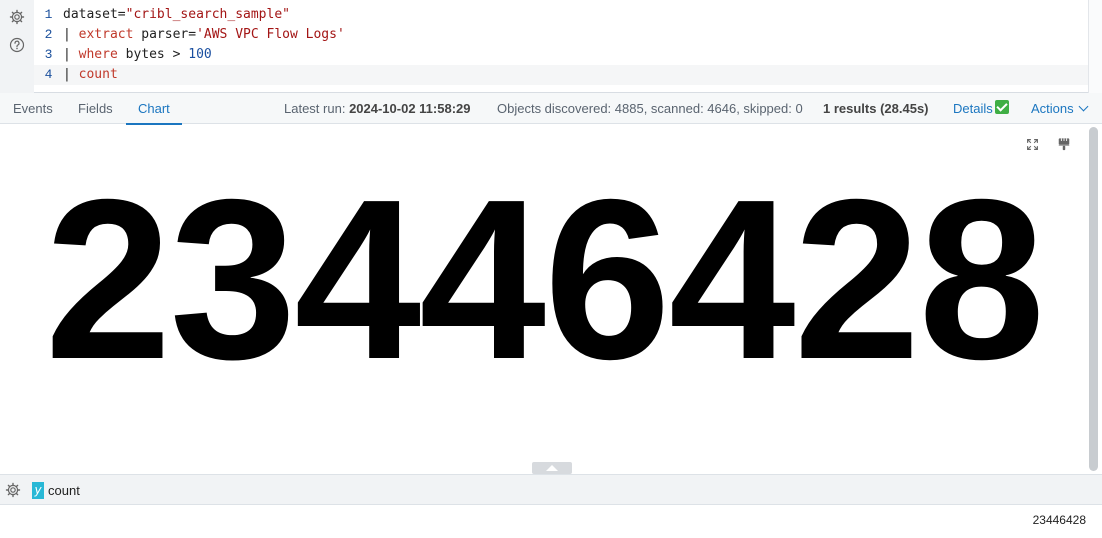  Describe the element at coordinates (153, 54) in the screenshot. I see `code-token: bytes >` at that location.